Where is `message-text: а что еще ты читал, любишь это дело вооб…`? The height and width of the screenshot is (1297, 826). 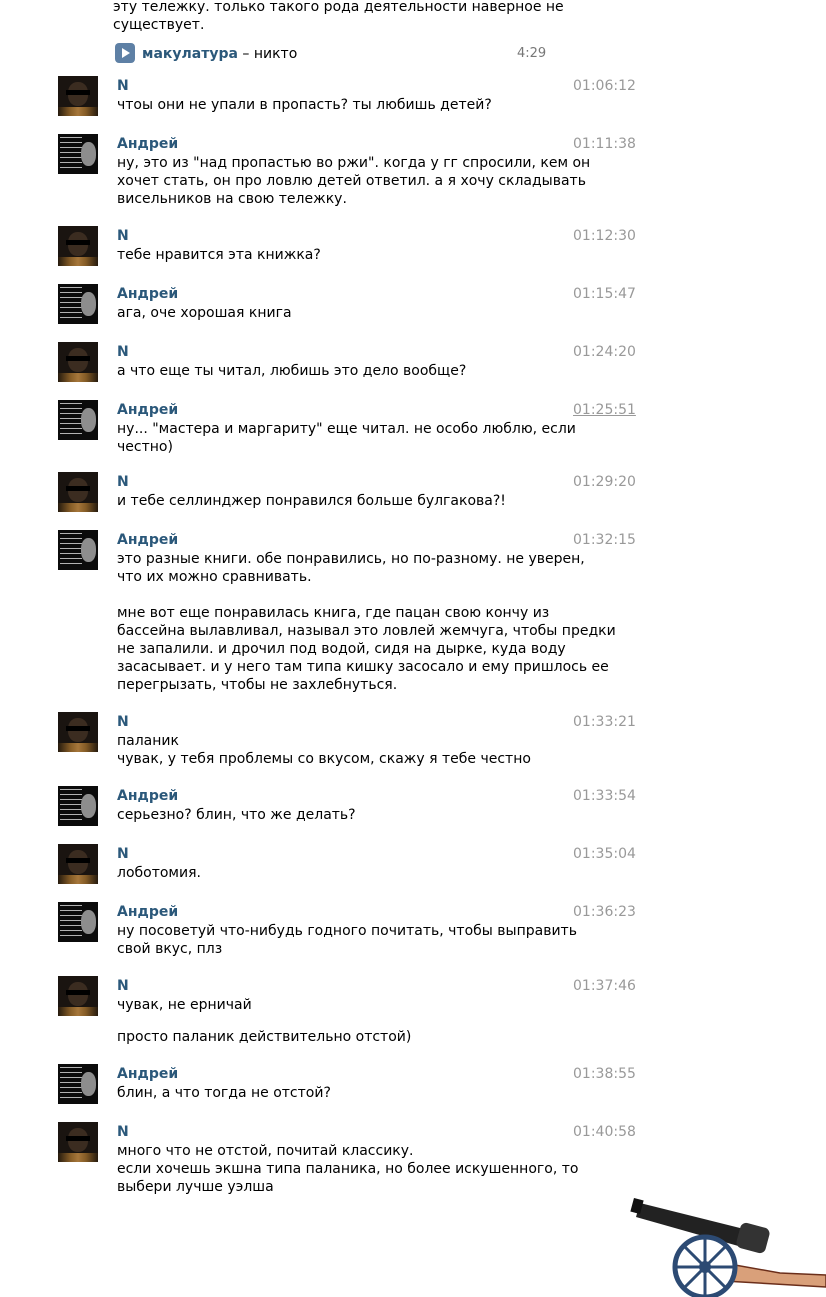 message-text: а что еще ты читал, любишь это дело вооб… is located at coordinates (292, 371).